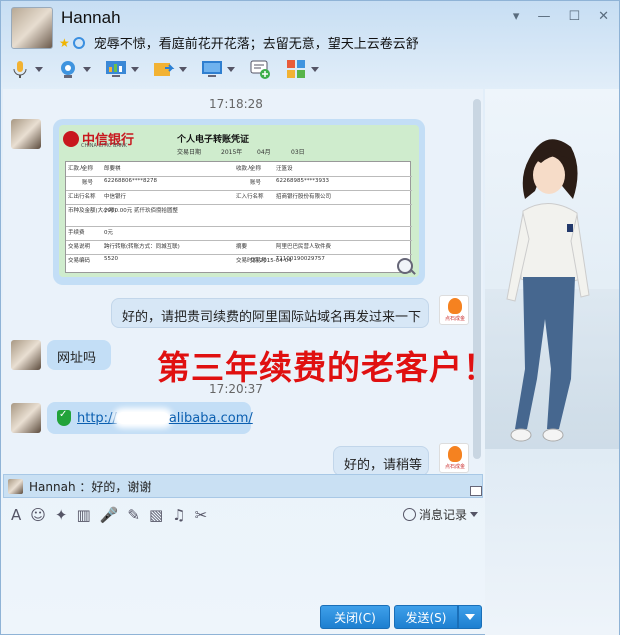 This screenshot has width=620, height=635. I want to click on url-link: http:// alibaba.com/, so click(165, 418).